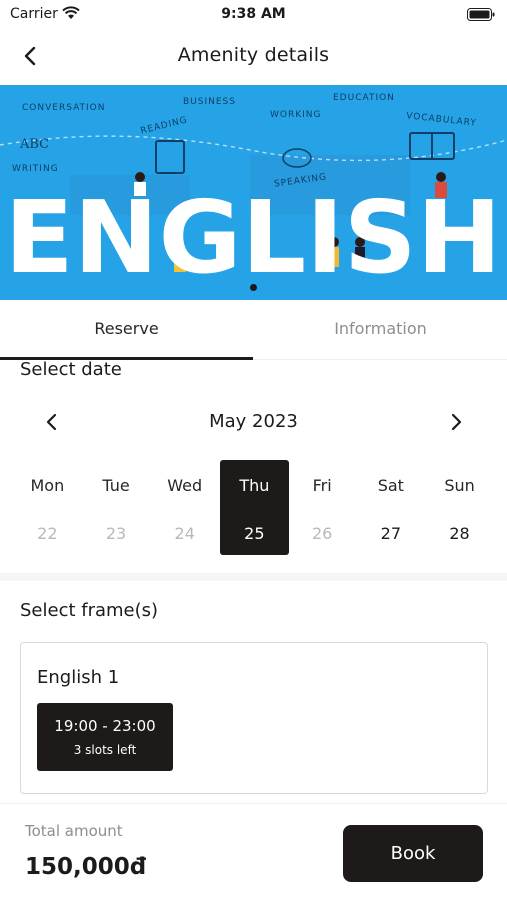 This screenshot has height=900, width=507. What do you see at coordinates (254, 533) in the screenshot?
I see `day-number: 25` at bounding box center [254, 533].